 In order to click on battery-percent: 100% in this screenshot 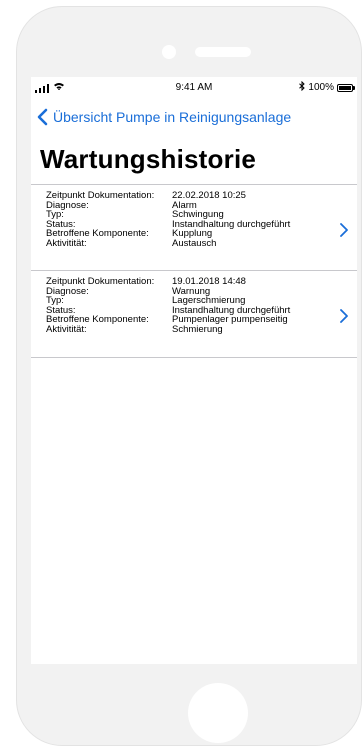, I will do `click(321, 87)`.